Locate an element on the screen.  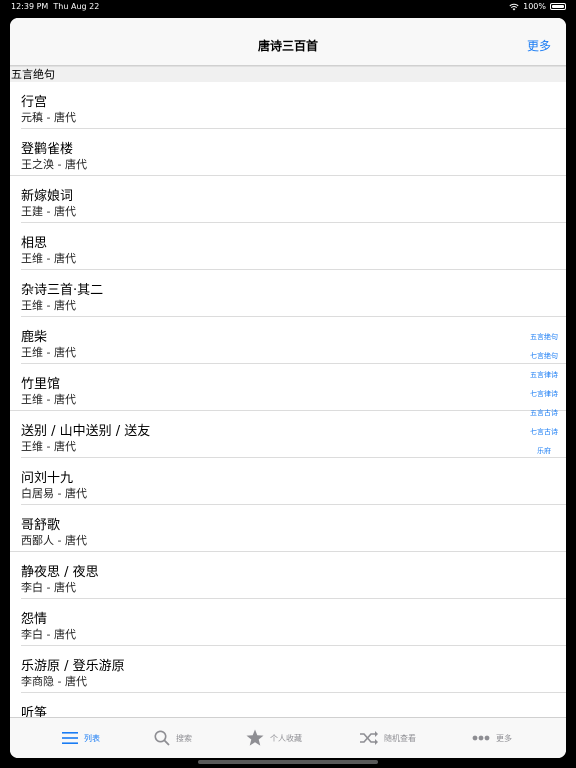
list-item: 乐游原 / 登乐游原 李商隐 - 唐代 is located at coordinates (288, 669).